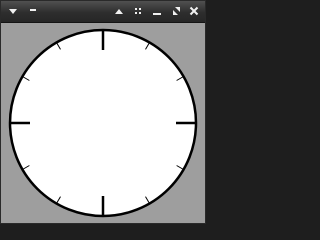 The width and height of the screenshot is (320, 240). I want to click on maximize-button, so click(176, 11).